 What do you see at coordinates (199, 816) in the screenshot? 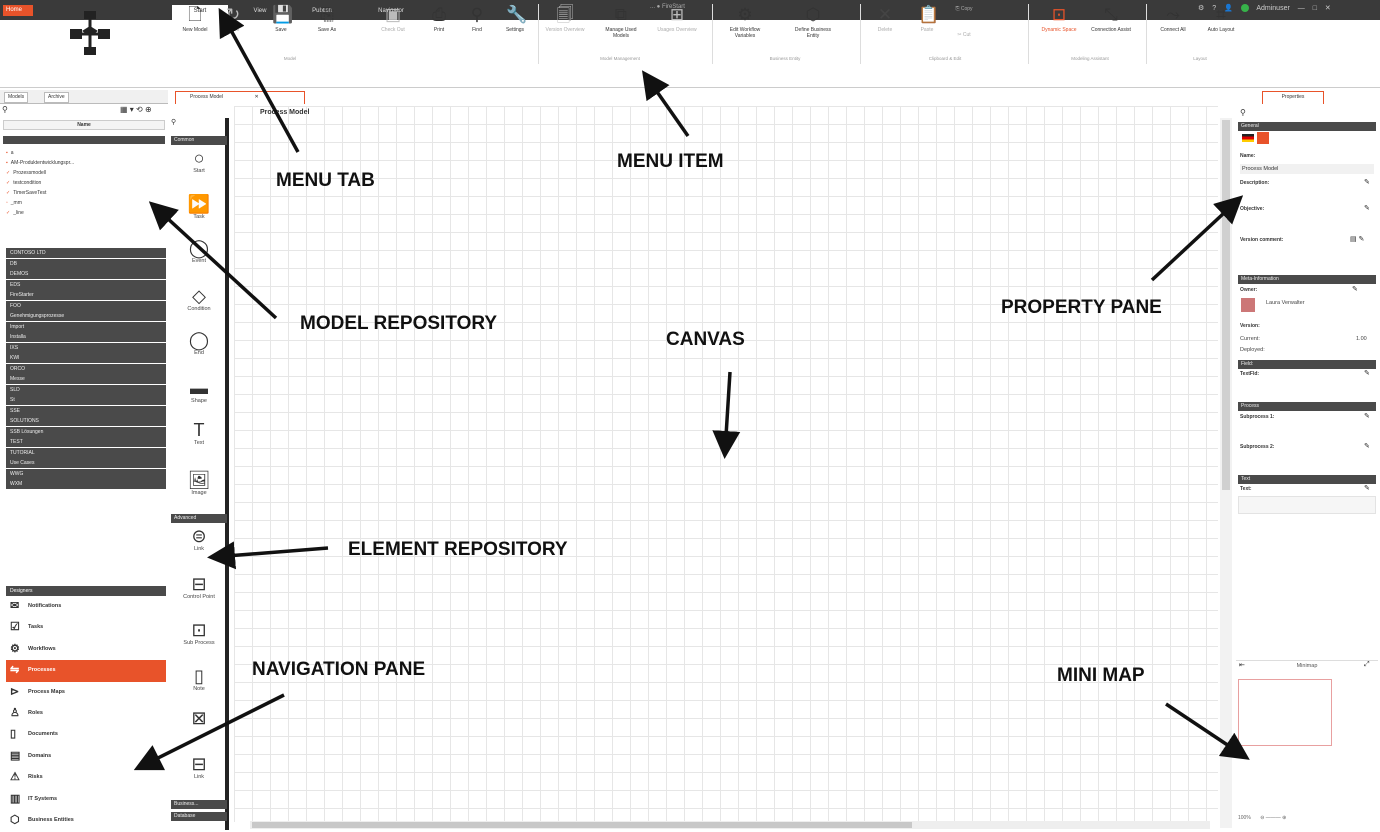
I see `section-database: Database` at bounding box center [199, 816].